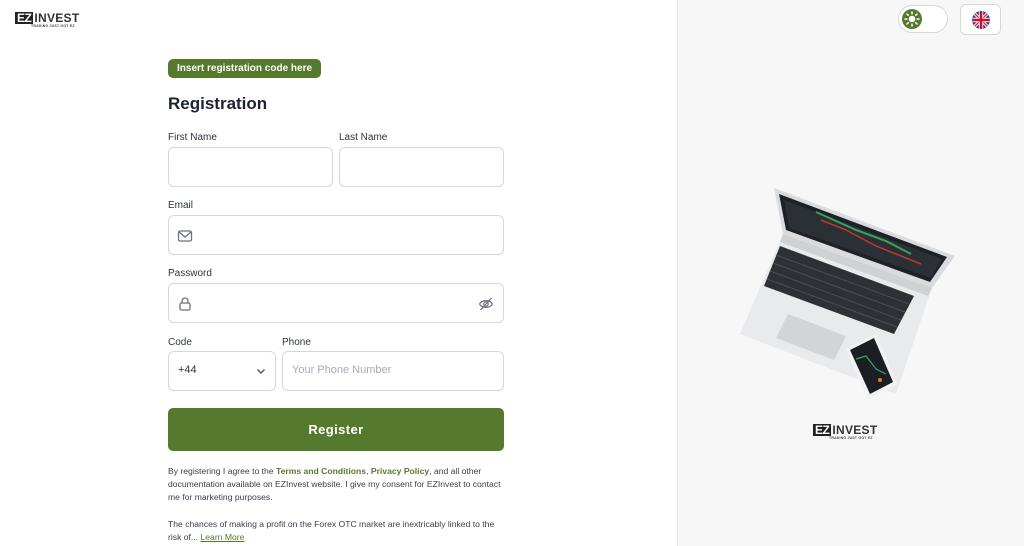 The height and width of the screenshot is (546, 1024). I want to click on consent-prefix: By registering I agree to the, so click(222, 471).